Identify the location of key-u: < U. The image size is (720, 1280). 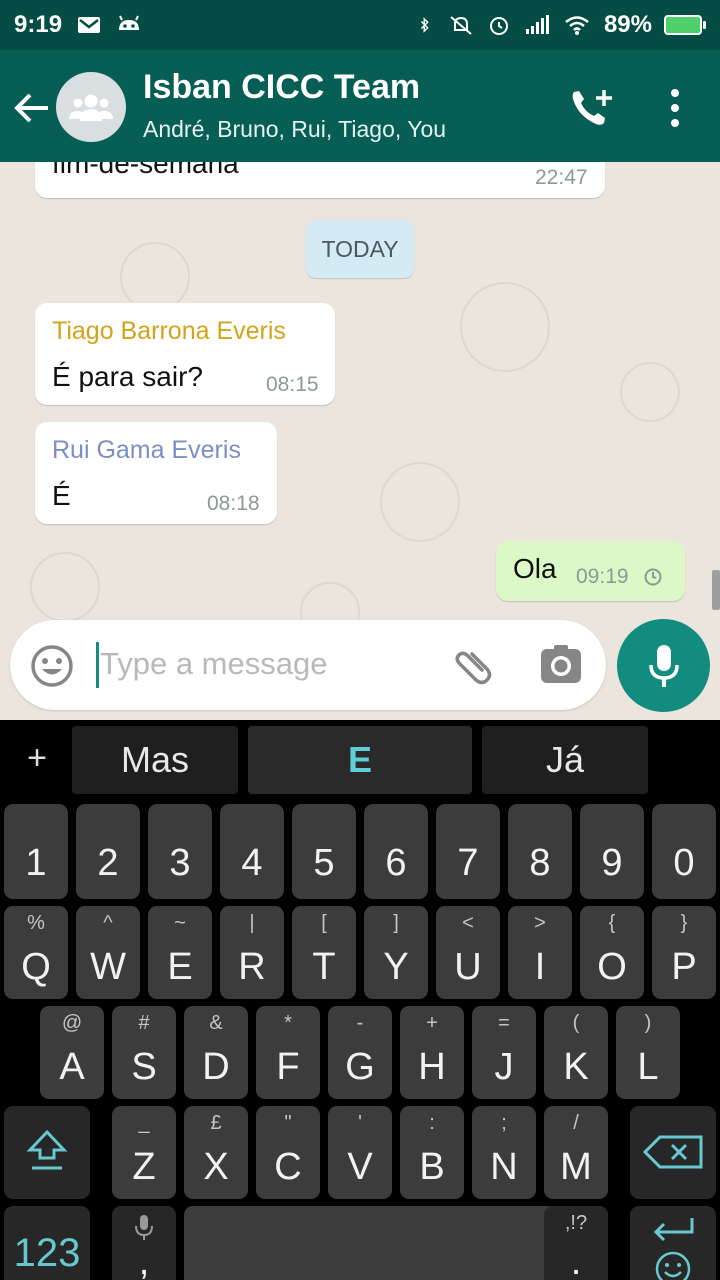
(468, 952).